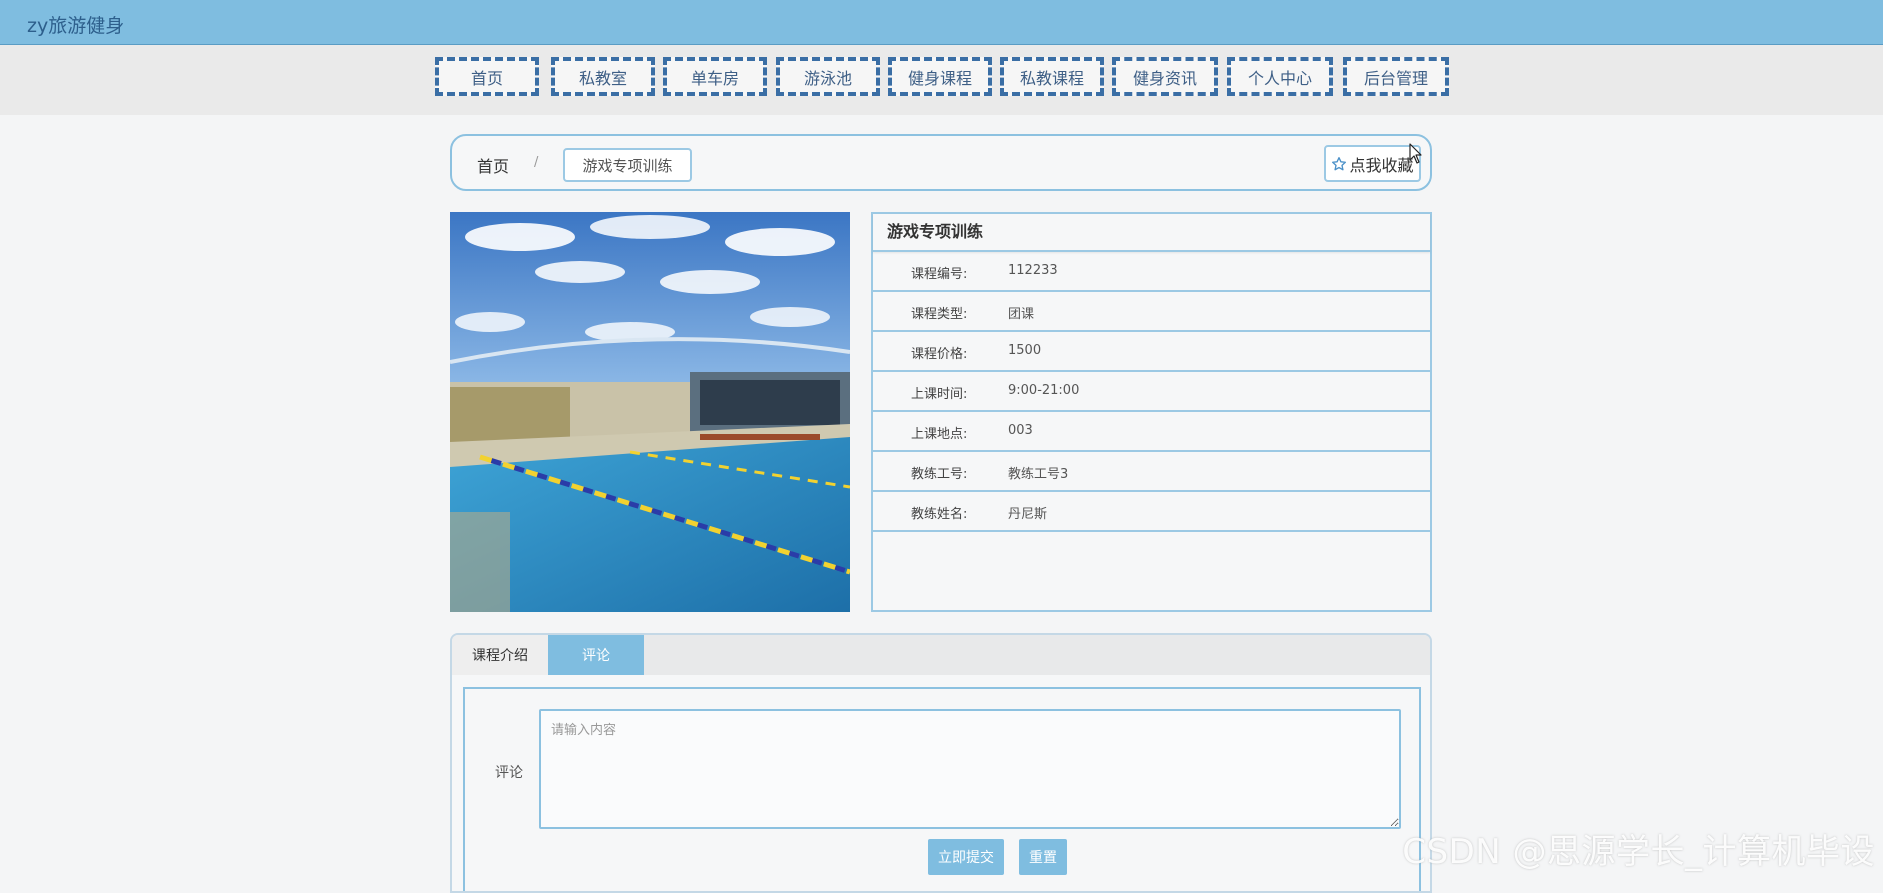 Image resolution: width=1883 pixels, height=893 pixels. I want to click on nav-item-label: 首页, so click(486, 78).